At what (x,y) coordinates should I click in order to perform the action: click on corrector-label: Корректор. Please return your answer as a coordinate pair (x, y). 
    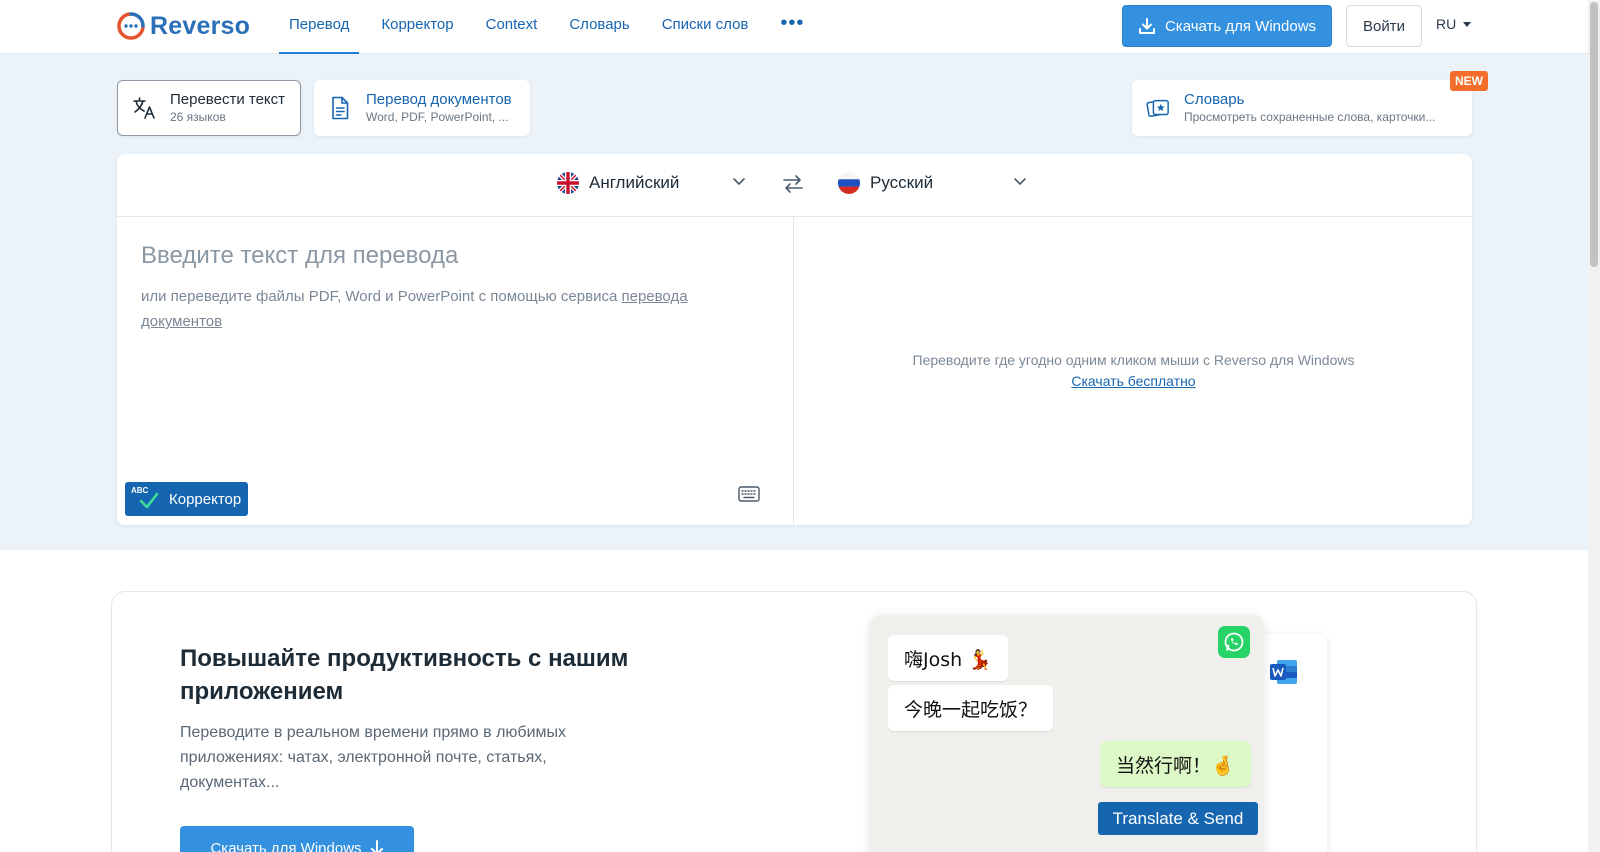
    Looking at the image, I should click on (205, 499).